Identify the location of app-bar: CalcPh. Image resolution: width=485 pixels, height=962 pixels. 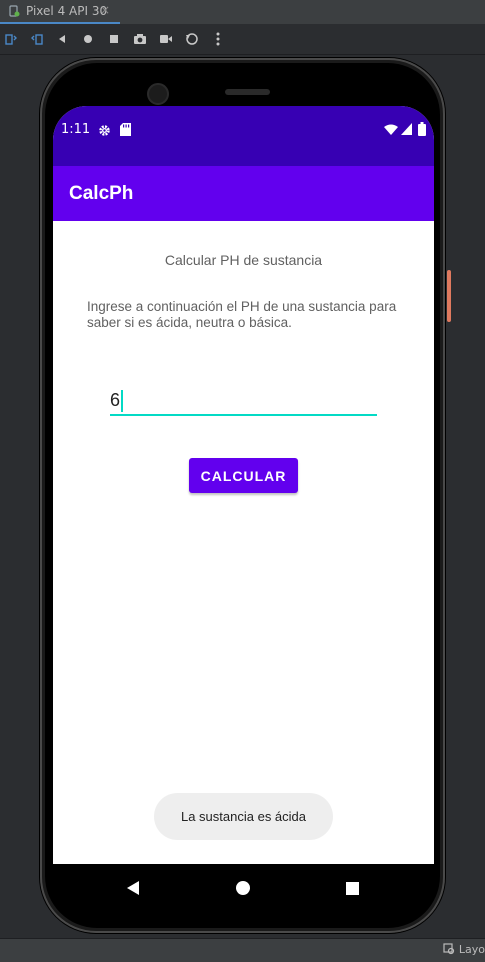
(243, 193).